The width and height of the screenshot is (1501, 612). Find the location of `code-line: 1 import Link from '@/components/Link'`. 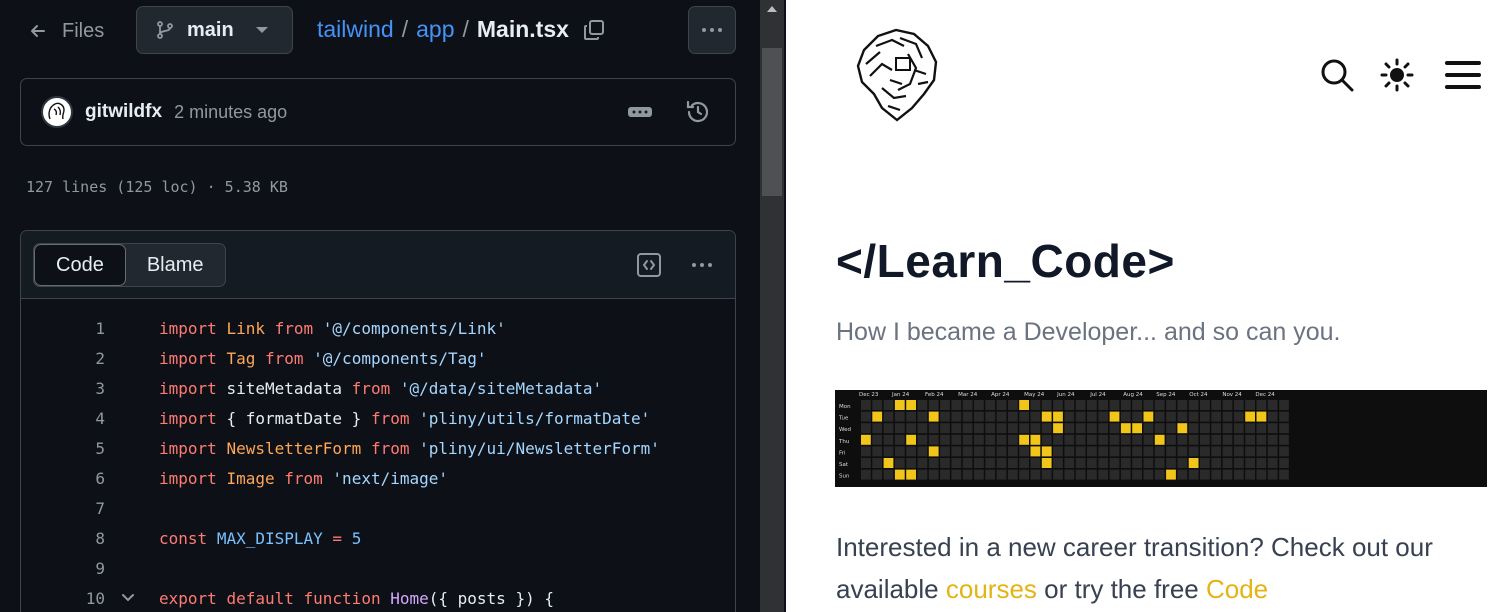

code-line: 1 import Link from '@/components/Link' is located at coordinates (378, 328).